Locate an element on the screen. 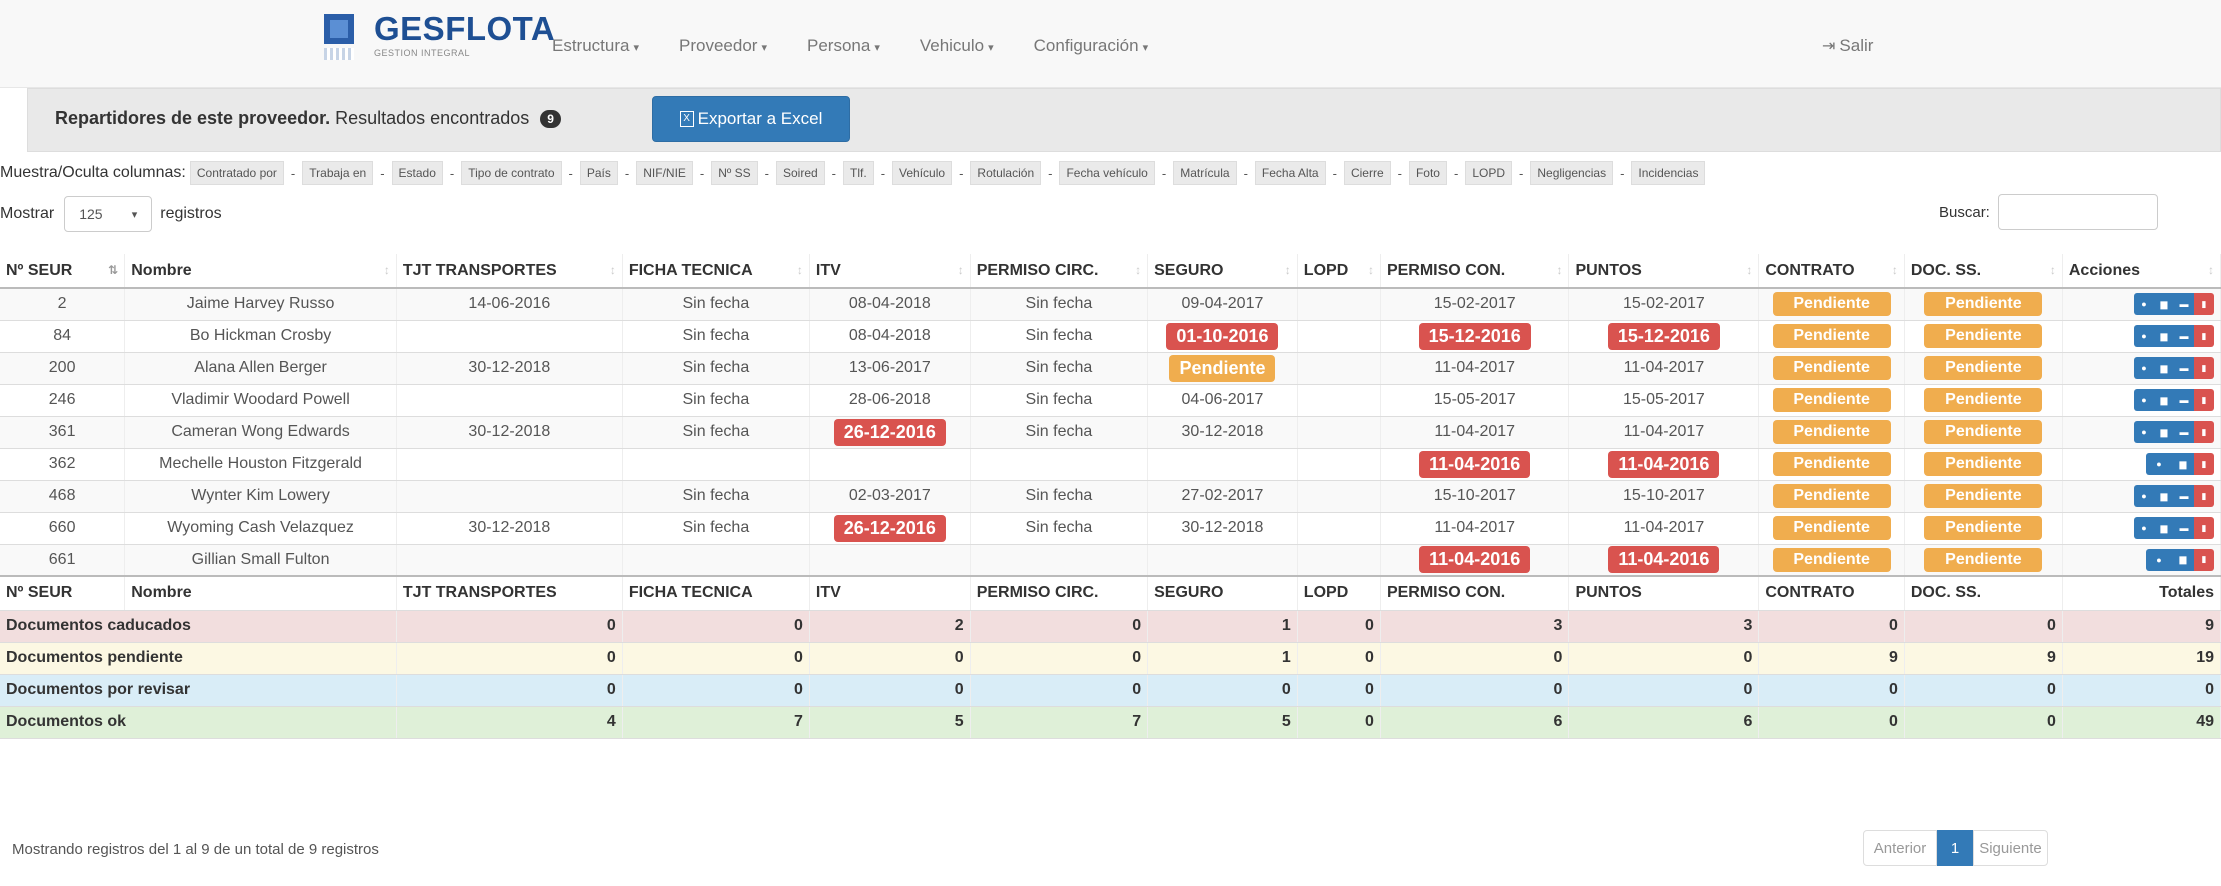 This screenshot has width=2221, height=886. summary-row: Documentos por revisar 0 0 0 0 0 0 0 0 0 0 0 is located at coordinates (1110, 690).